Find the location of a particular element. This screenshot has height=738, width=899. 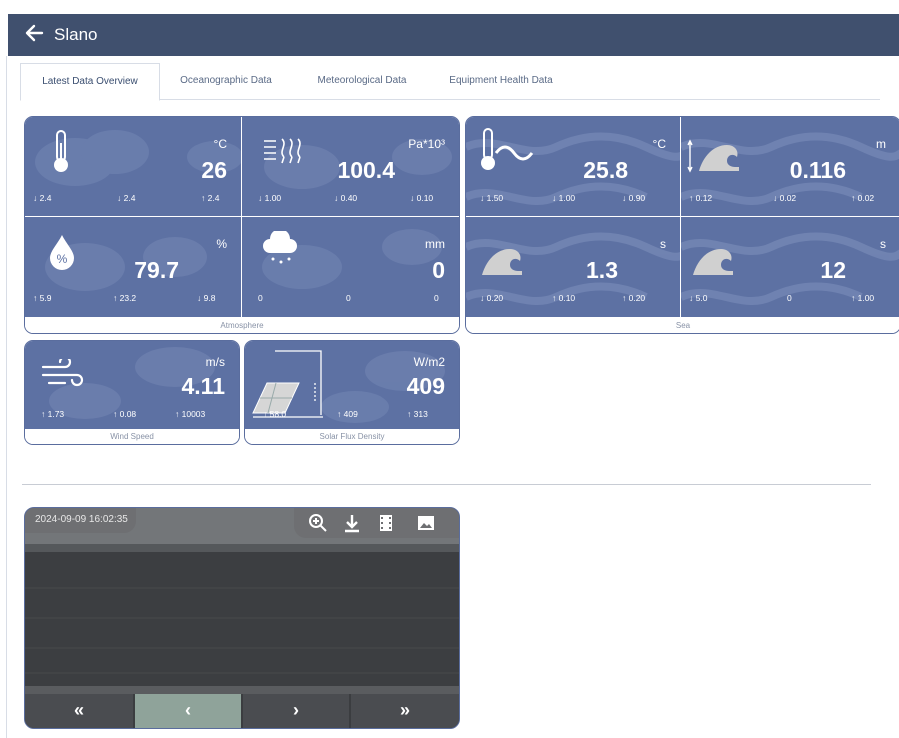

solar-flux-unit: W/m2 is located at coordinates (429, 362).